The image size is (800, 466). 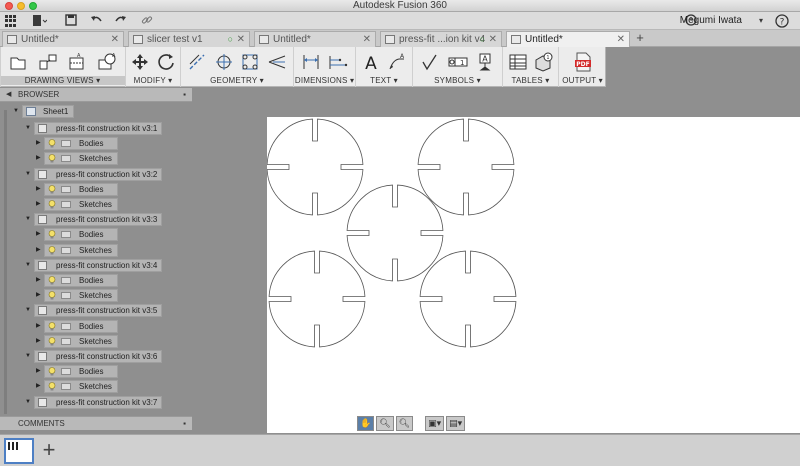 What do you see at coordinates (62, 80) in the screenshot?
I see `drawing-views-menu: DRAWING VIEWS ▾` at bounding box center [62, 80].